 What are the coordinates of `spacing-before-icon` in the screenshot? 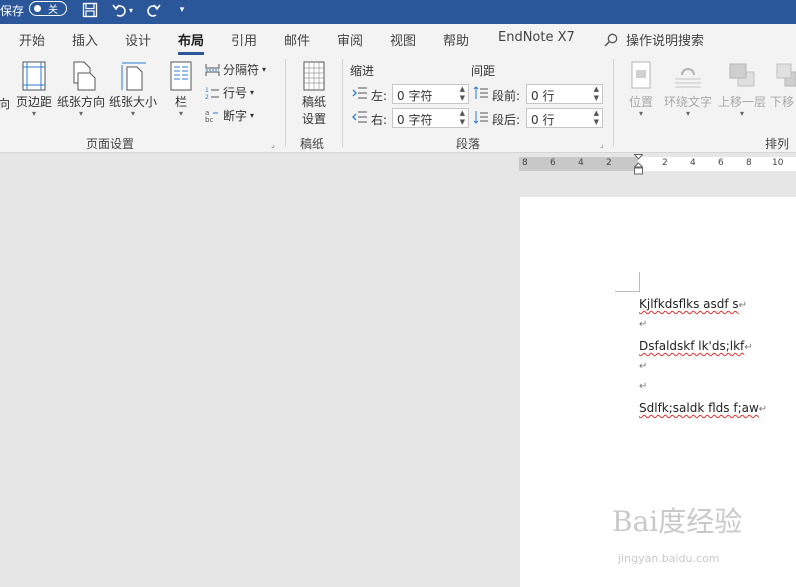 It's located at (480, 92).